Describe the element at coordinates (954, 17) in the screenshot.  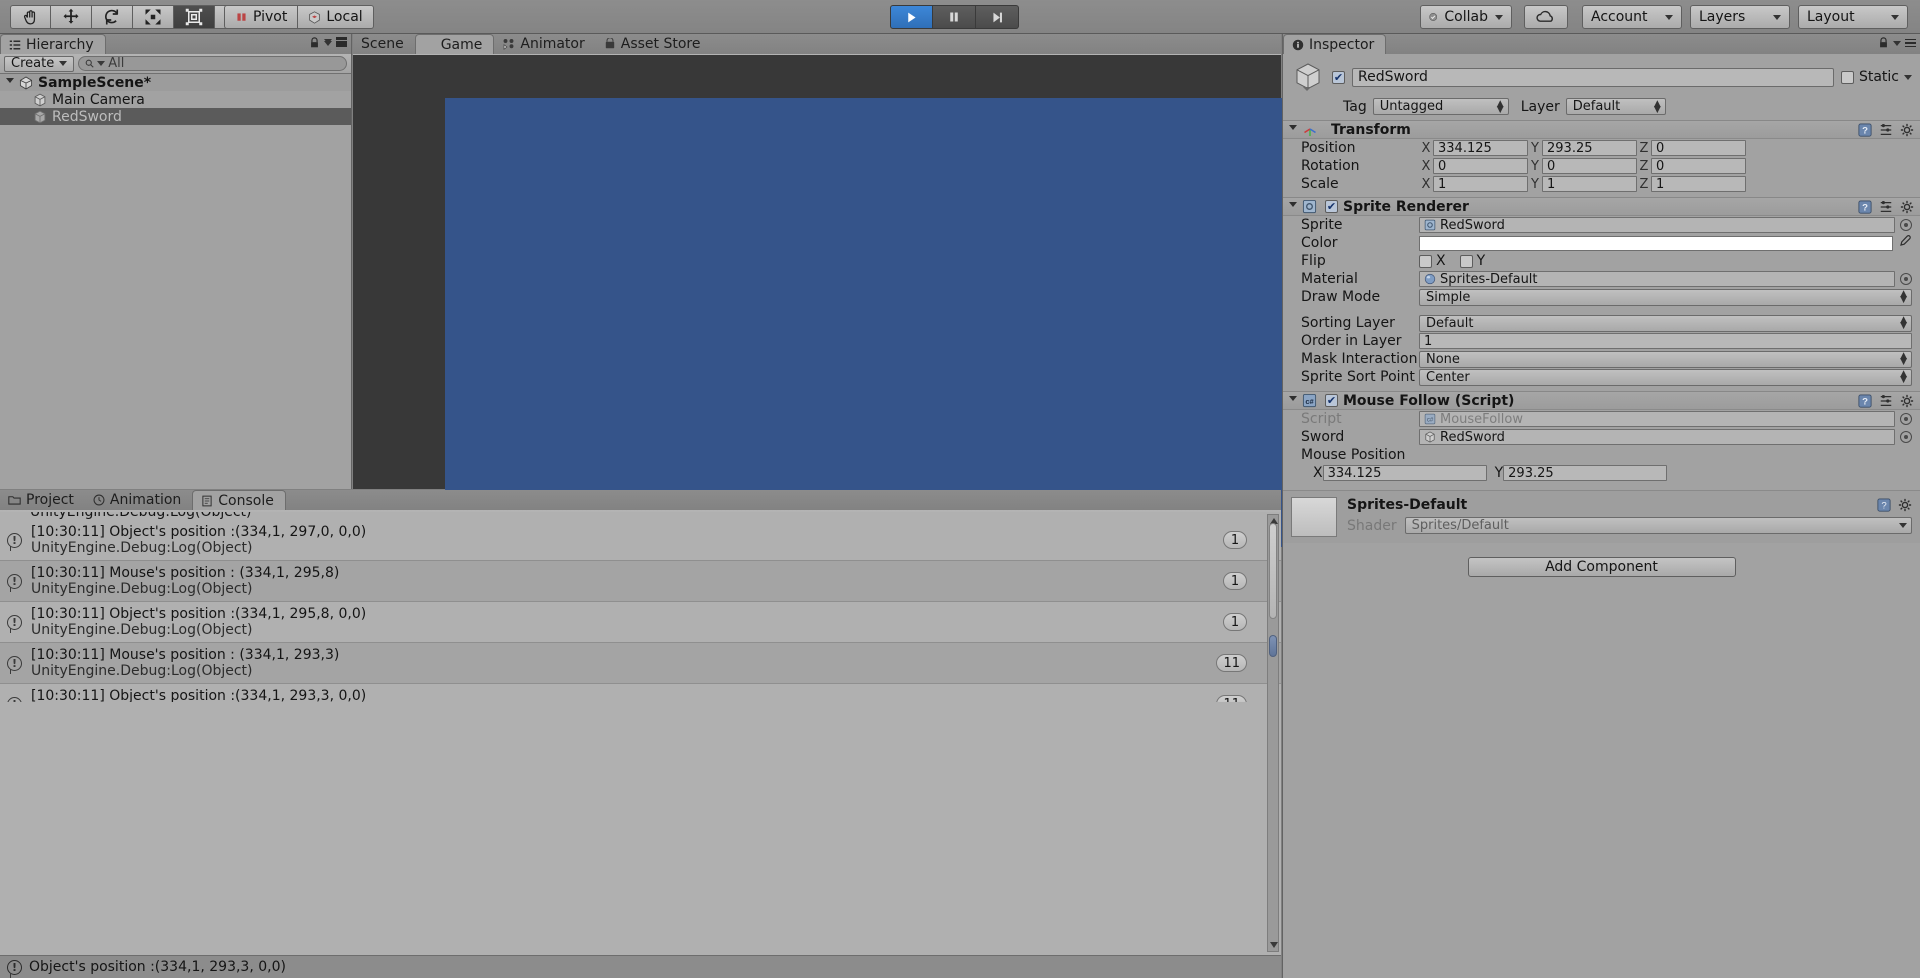
I see `pause-button` at that location.